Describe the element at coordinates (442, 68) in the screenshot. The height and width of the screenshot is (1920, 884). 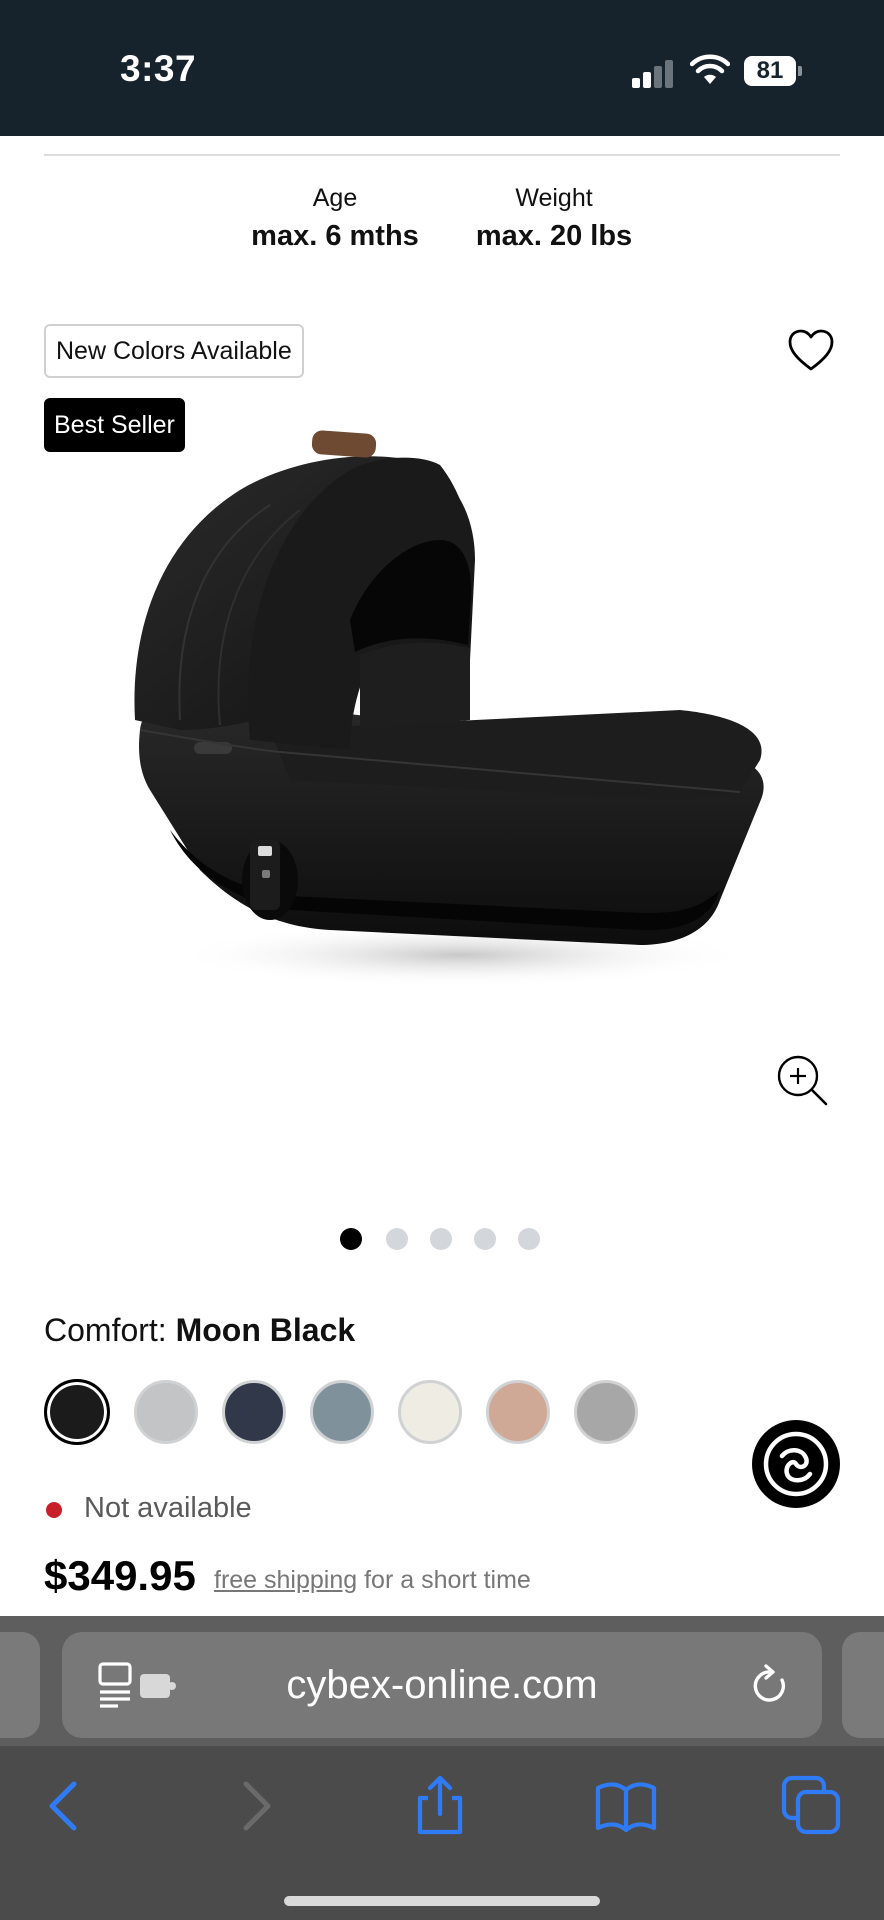
I see `status-bar: 3:37 81` at that location.